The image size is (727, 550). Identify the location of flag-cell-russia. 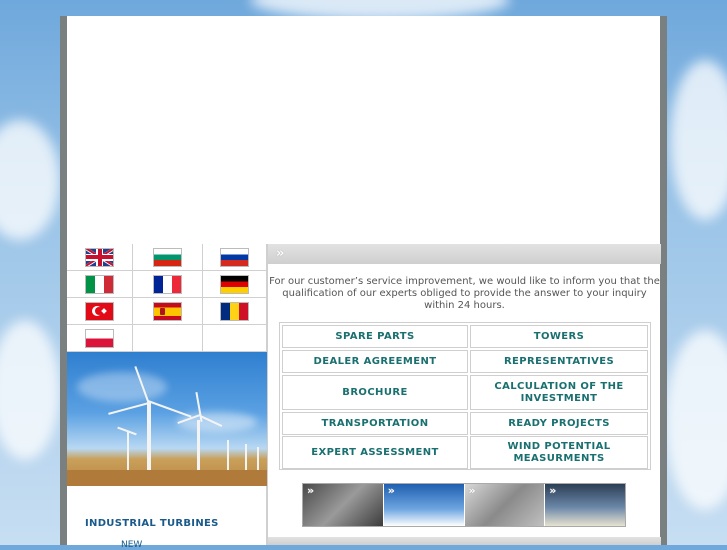
(235, 257).